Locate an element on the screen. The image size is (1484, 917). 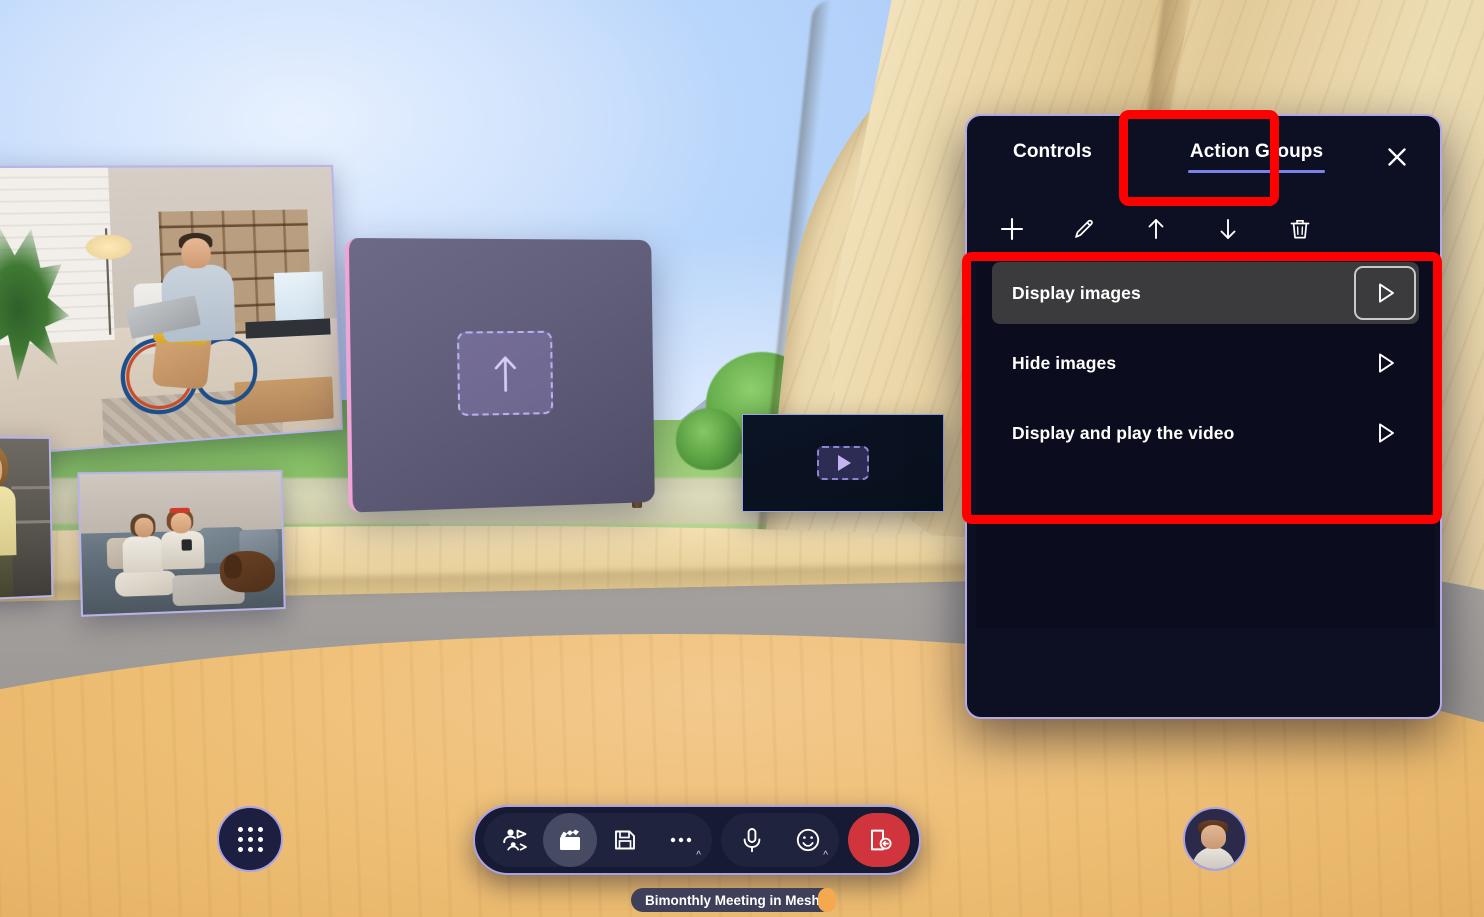
share-content-panel is located at coordinates (499, 375).